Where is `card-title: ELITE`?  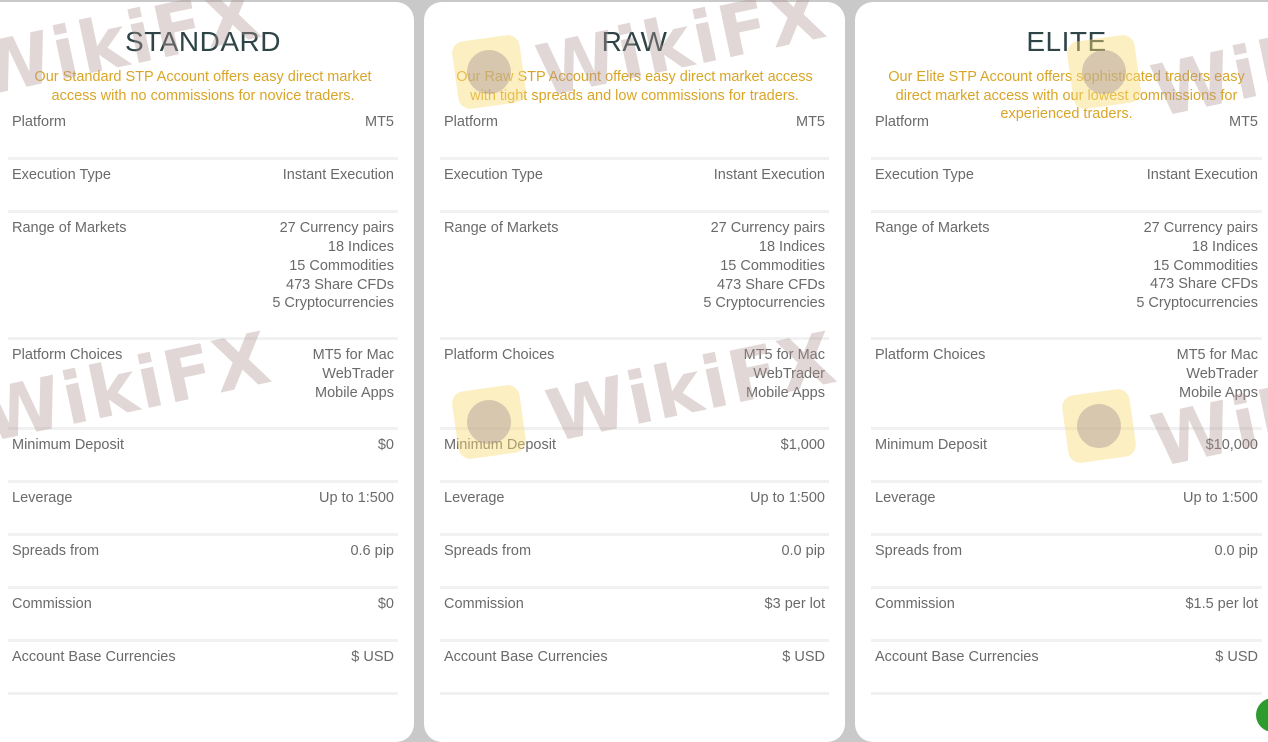
card-title: ELITE is located at coordinates (1066, 41).